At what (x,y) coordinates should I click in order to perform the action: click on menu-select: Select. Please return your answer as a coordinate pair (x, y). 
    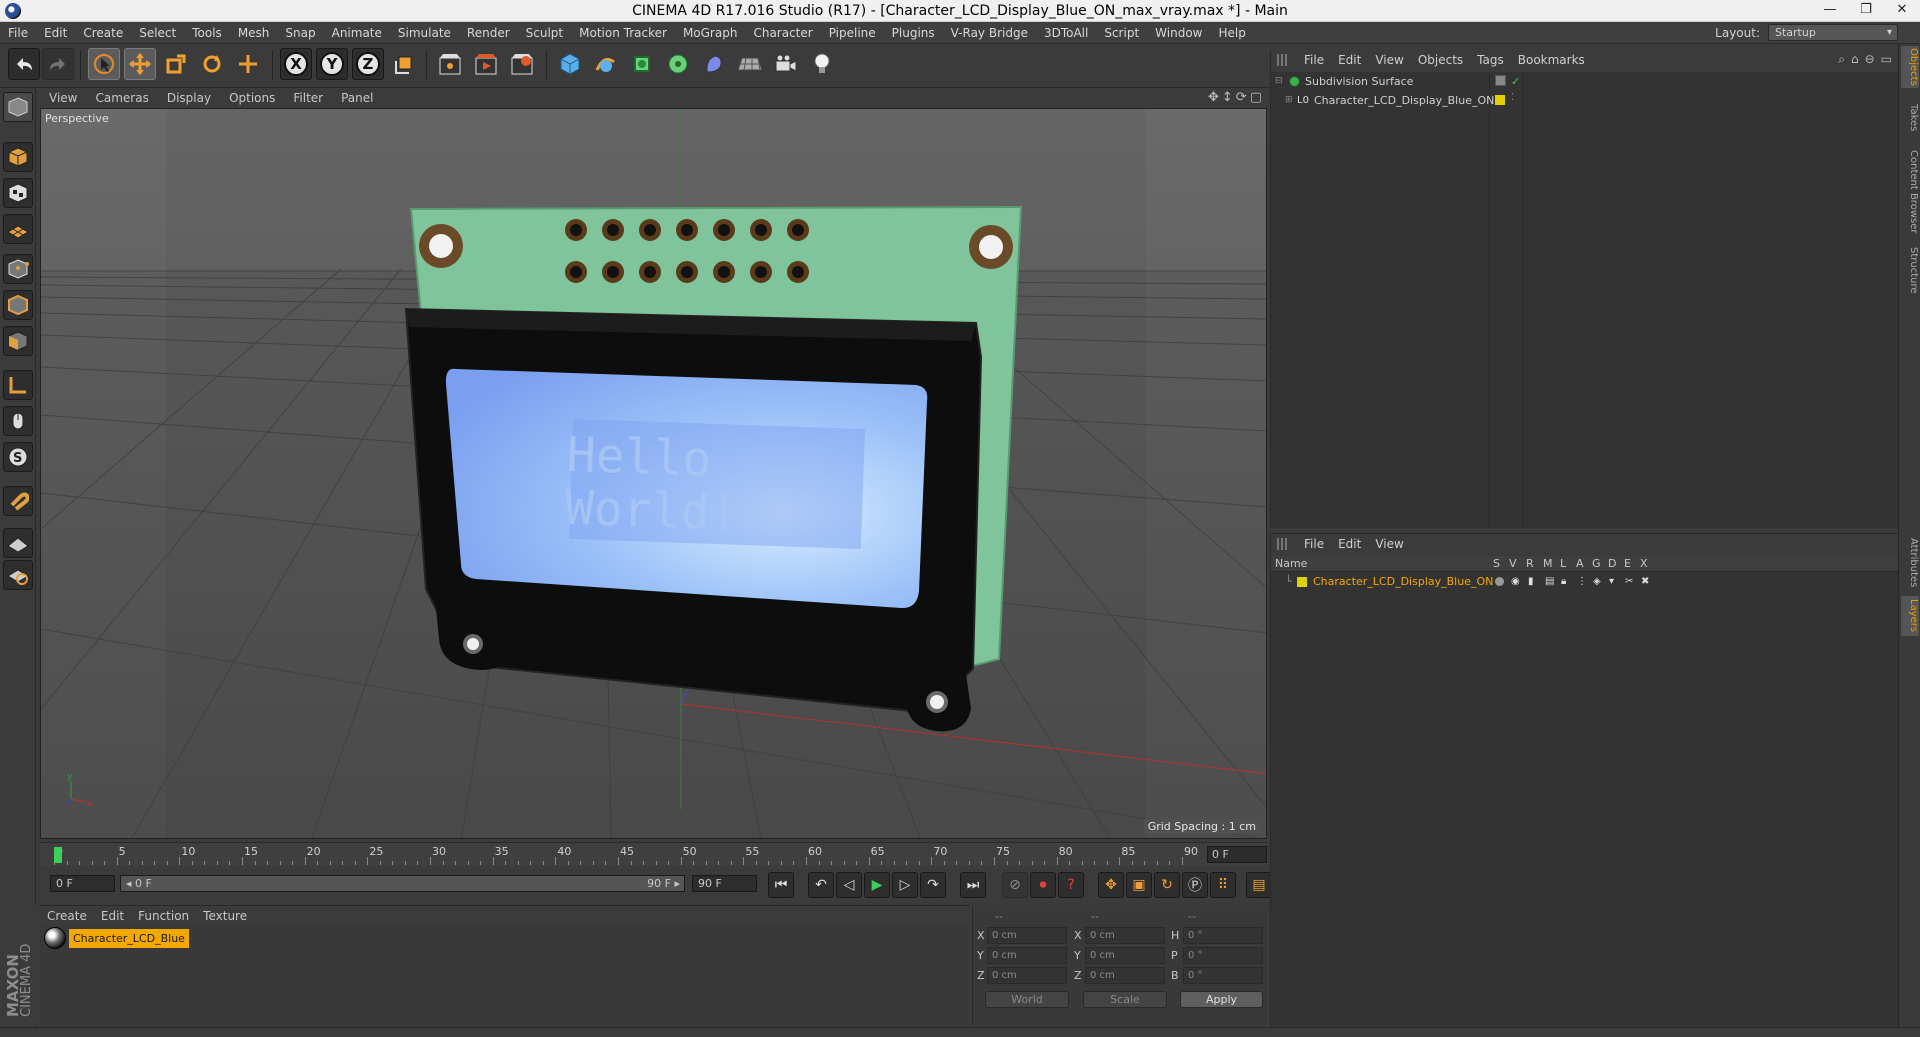
    Looking at the image, I should click on (157, 33).